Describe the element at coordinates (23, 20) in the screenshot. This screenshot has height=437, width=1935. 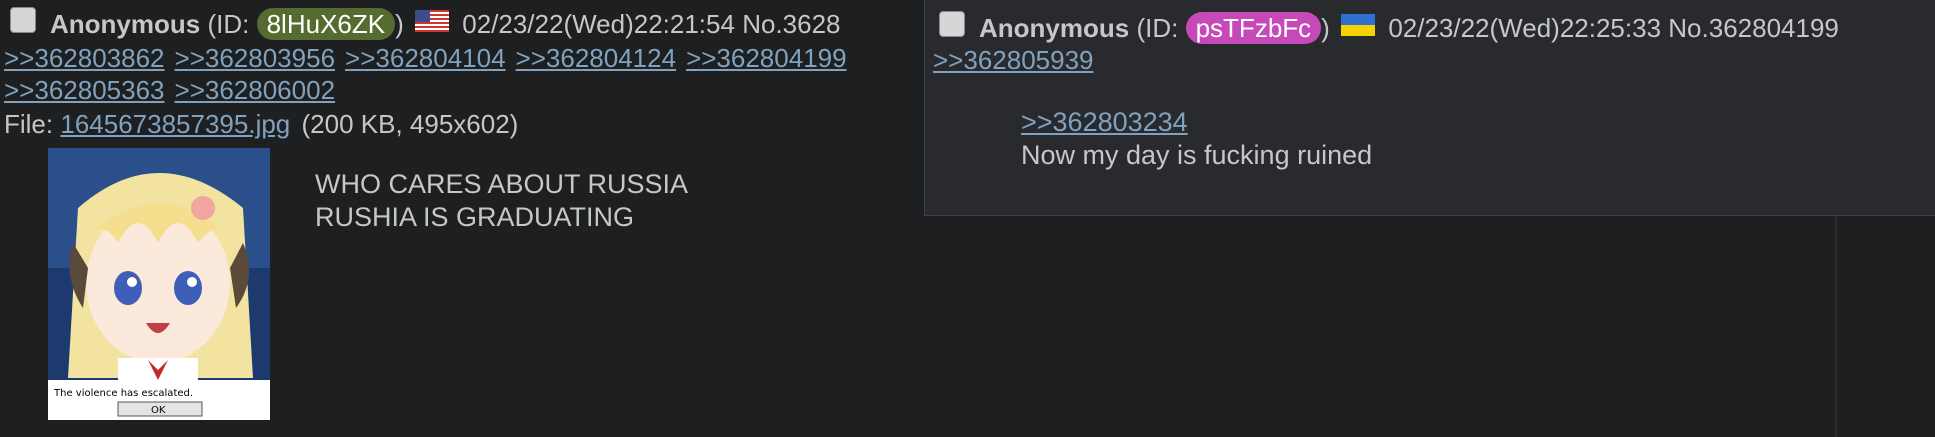
I see `post-select-checkbox` at that location.